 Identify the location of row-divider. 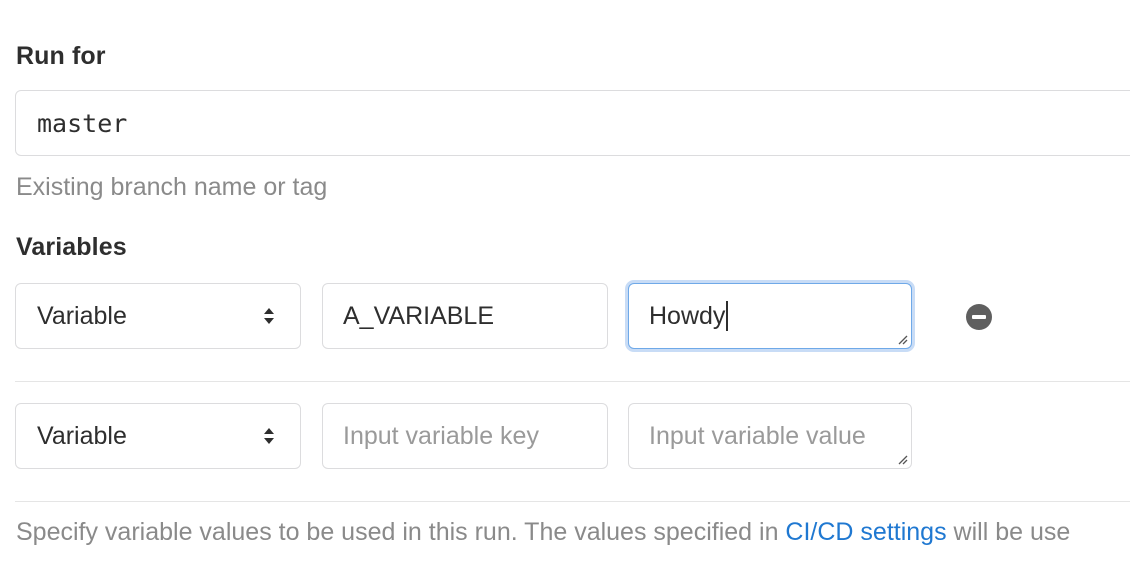
(572, 381).